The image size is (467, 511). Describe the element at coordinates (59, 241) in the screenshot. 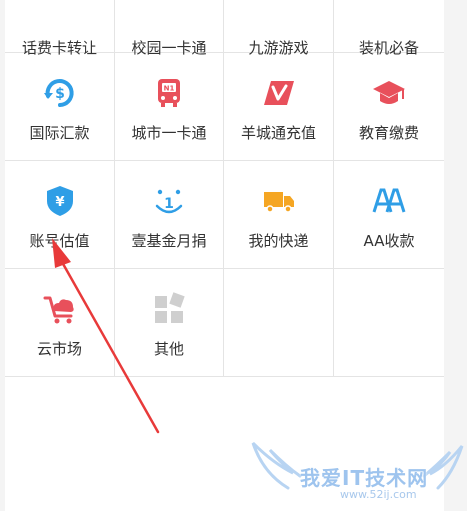

I see `service-label: 账号估值` at that location.